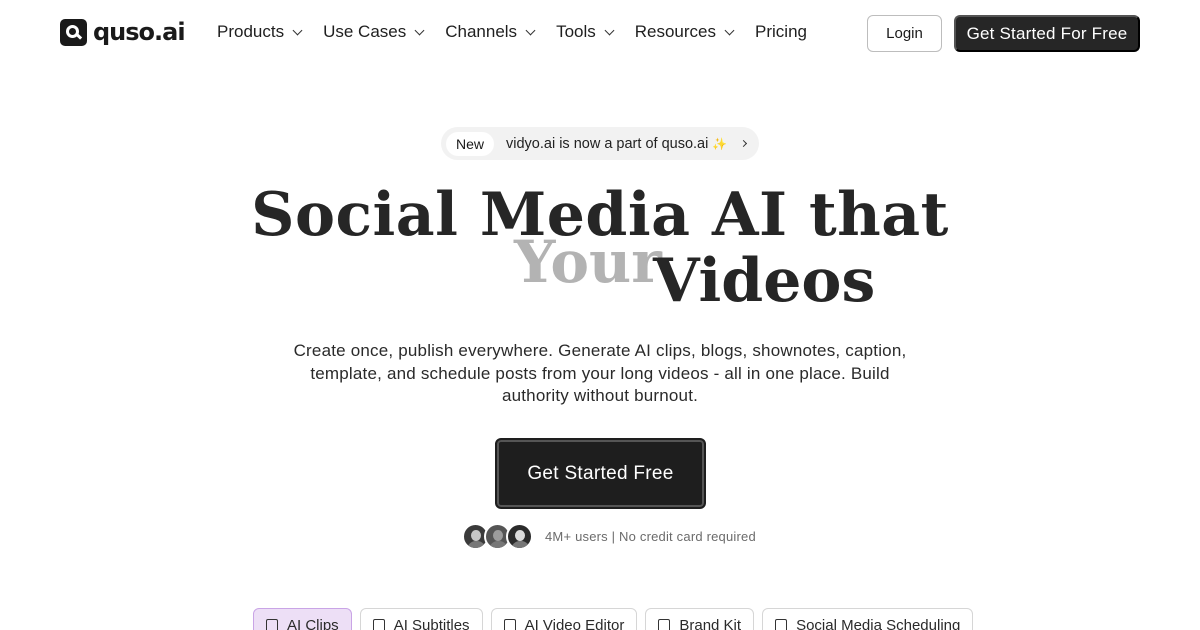 Image resolution: width=1200 pixels, height=630 pixels. What do you see at coordinates (378, 624) in the screenshot?
I see `captions-icon` at bounding box center [378, 624].